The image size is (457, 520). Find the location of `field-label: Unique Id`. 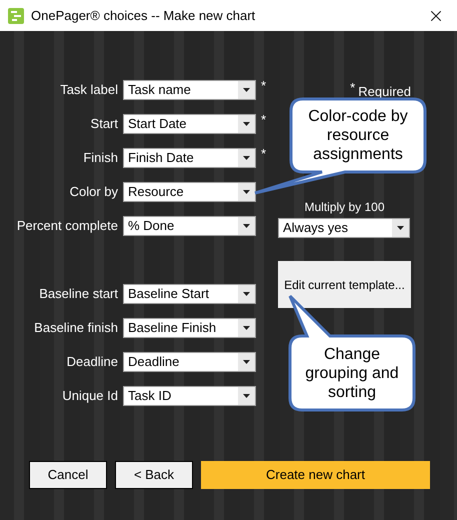

field-label: Unique Id is located at coordinates (90, 396).